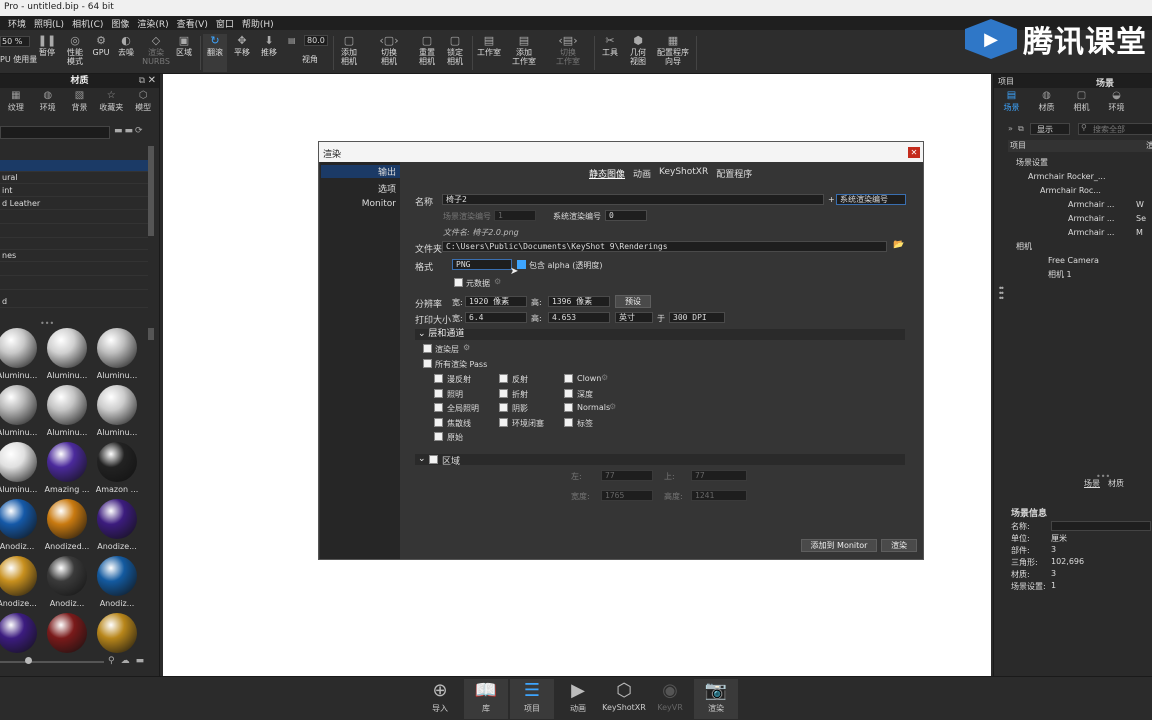 Image resolution: width=1152 pixels, height=720 pixels. I want to click on name-token-select: 系统渲染编号, so click(871, 199).